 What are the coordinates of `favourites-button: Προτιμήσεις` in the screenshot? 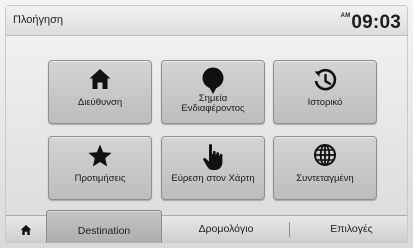 It's located at (100, 168).